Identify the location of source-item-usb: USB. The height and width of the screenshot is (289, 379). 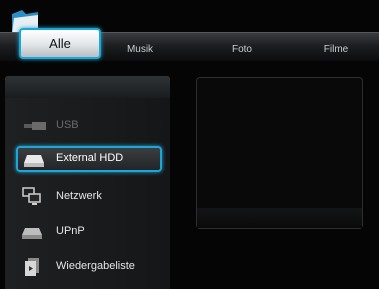
(89, 126).